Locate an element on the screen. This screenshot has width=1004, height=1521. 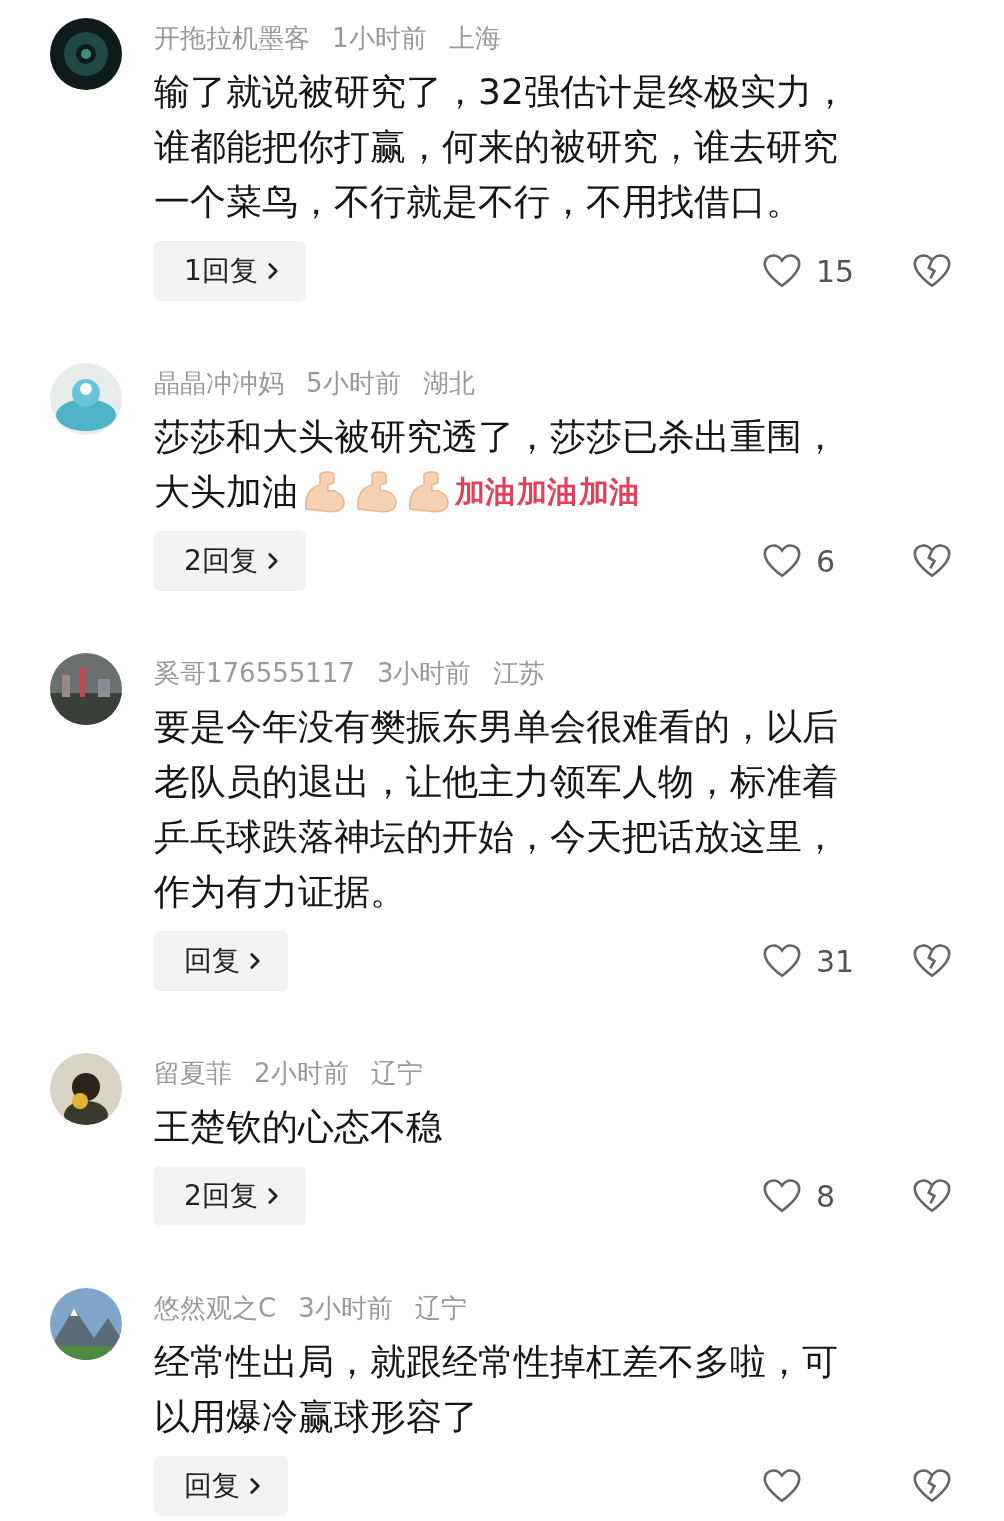
comment-text-line: 莎莎和大头被研究透了，莎莎已杀出重围， is located at coordinates (496, 437).